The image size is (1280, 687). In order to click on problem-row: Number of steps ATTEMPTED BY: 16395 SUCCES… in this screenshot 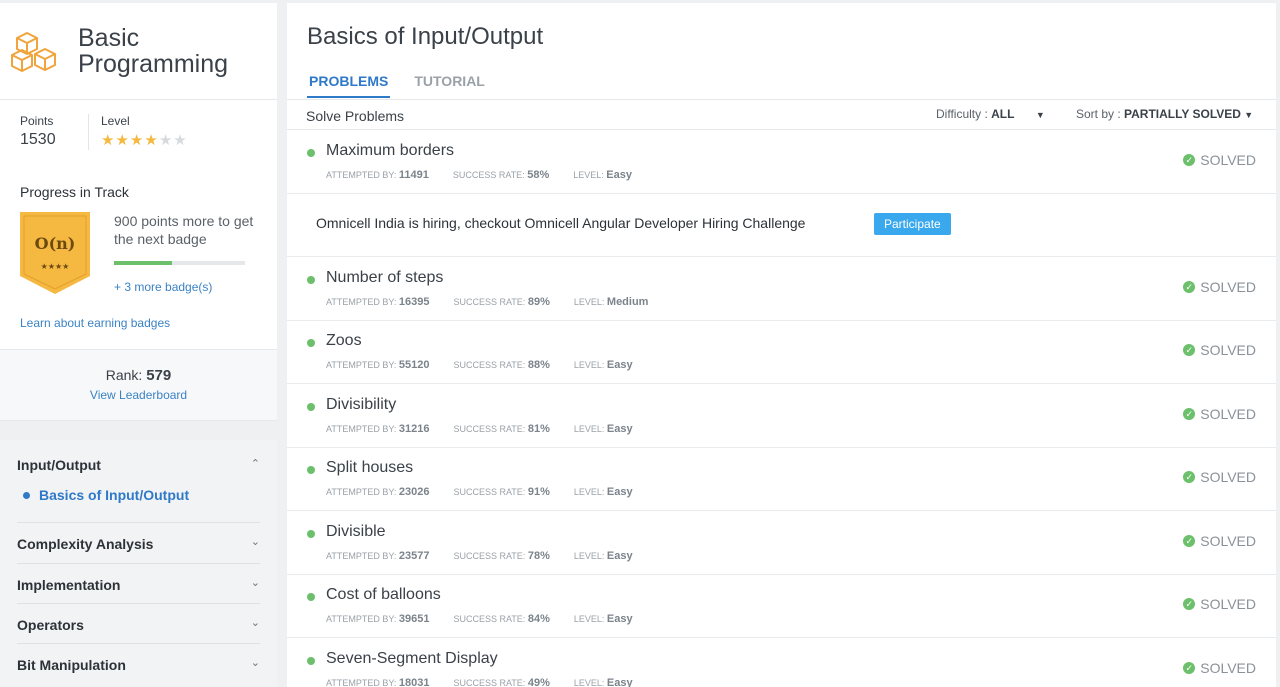, I will do `click(781, 289)`.